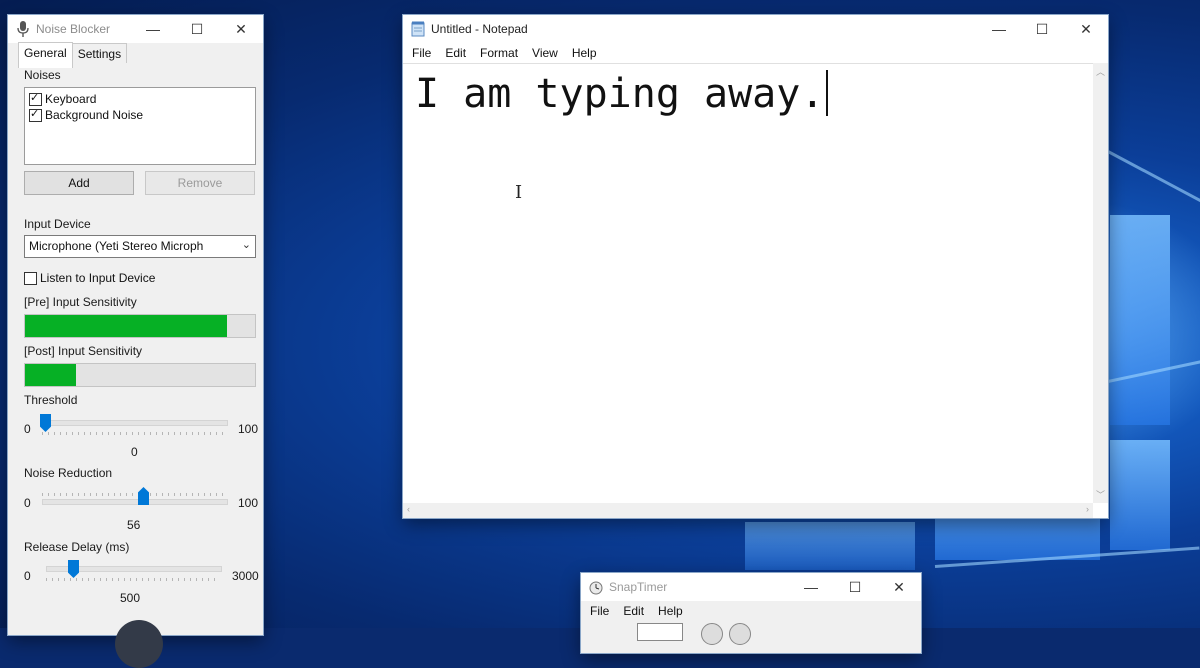 This screenshot has height=668, width=1200. What do you see at coordinates (35, 114) in the screenshot?
I see `background-noise-checkbox` at bounding box center [35, 114].